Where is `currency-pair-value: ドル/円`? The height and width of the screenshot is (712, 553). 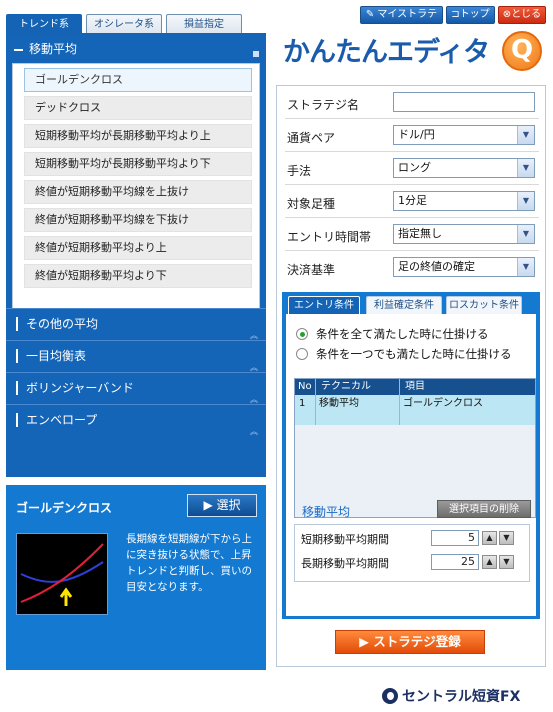 currency-pair-value: ドル/円 is located at coordinates (416, 134).